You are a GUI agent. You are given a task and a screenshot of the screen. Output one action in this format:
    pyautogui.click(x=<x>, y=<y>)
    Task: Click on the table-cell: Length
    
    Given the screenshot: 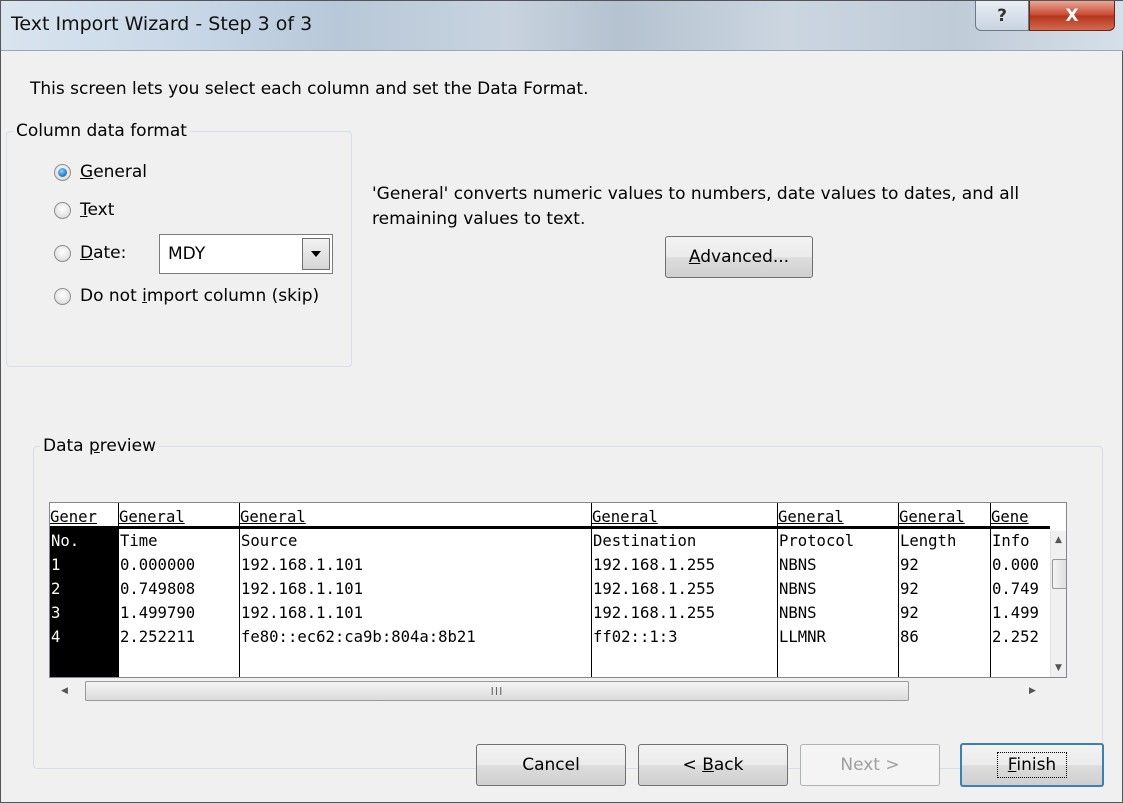 What is the action you would take?
    pyautogui.click(x=928, y=541)
    